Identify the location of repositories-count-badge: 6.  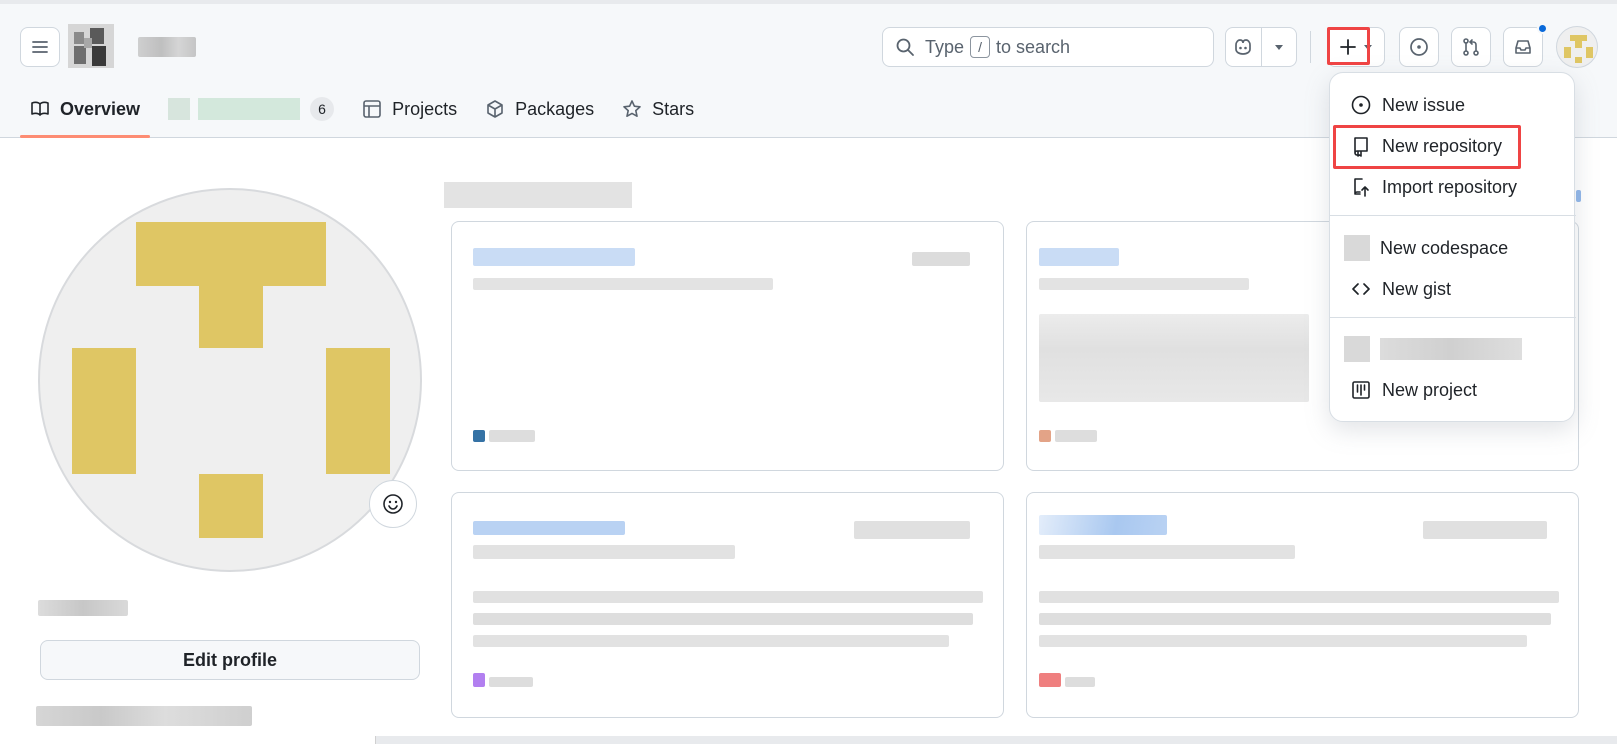
(322, 109).